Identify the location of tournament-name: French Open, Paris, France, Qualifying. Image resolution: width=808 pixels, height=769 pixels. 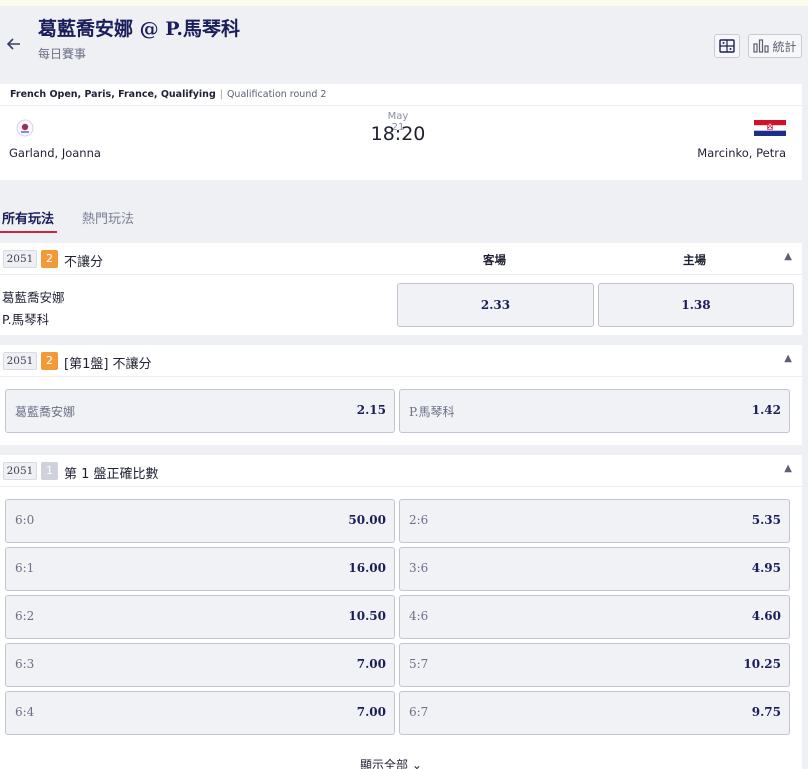
(113, 94).